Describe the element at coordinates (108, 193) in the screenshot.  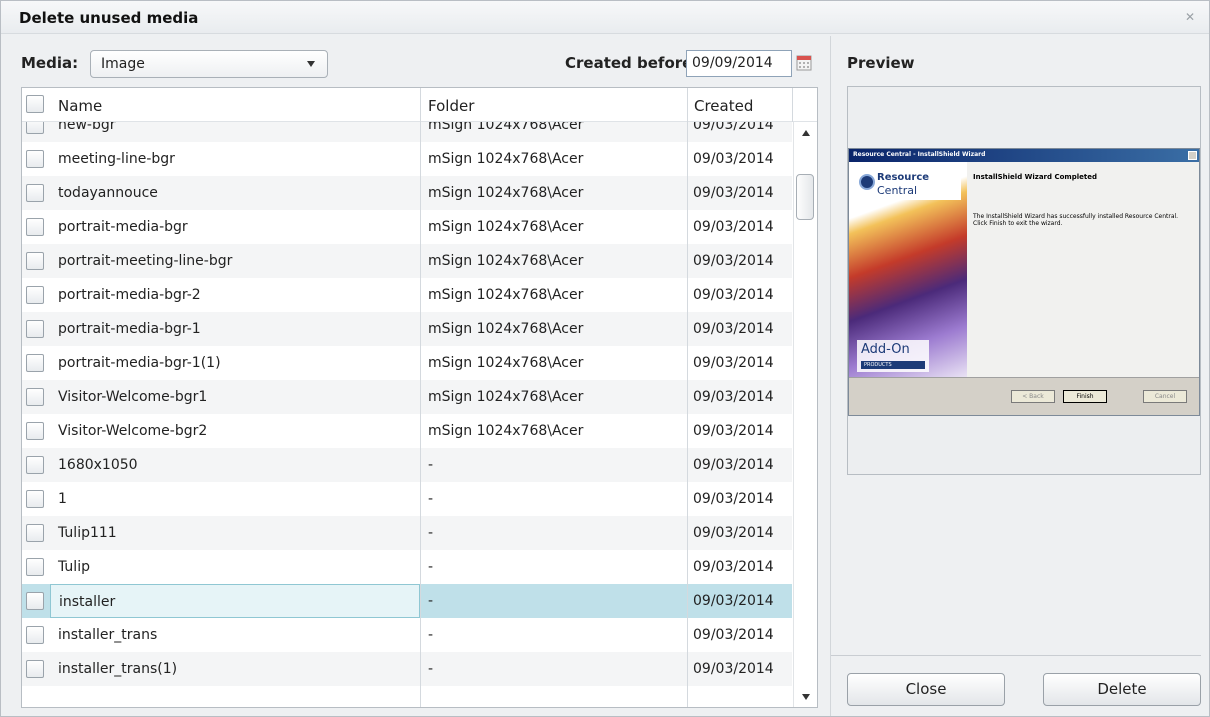
I see `row-name: todayannouce` at that location.